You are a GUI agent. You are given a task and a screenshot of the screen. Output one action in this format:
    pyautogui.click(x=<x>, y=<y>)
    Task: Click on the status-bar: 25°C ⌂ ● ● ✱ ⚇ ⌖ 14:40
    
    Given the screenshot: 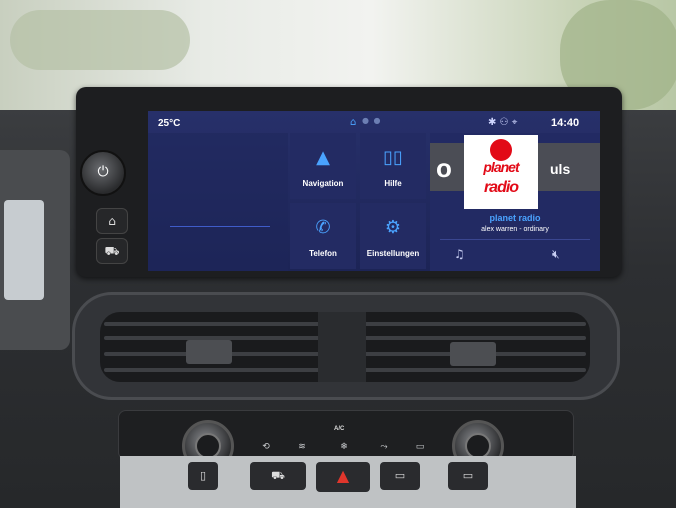 What is the action you would take?
    pyautogui.click(x=374, y=122)
    